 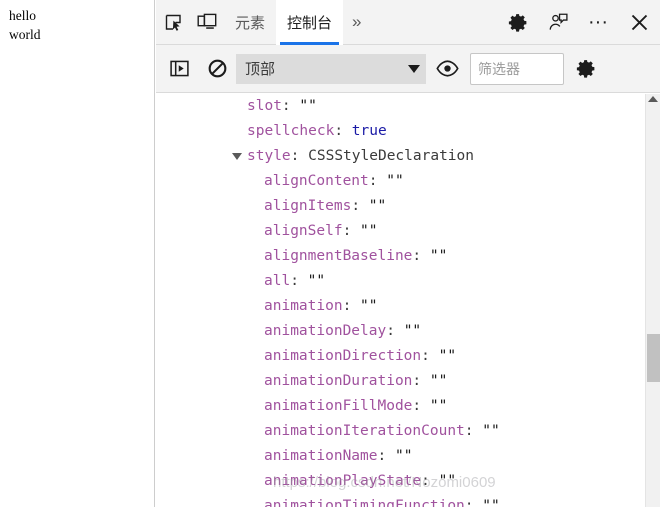 What do you see at coordinates (331, 68) in the screenshot?
I see `execution-context-select: 顶部` at bounding box center [331, 68].